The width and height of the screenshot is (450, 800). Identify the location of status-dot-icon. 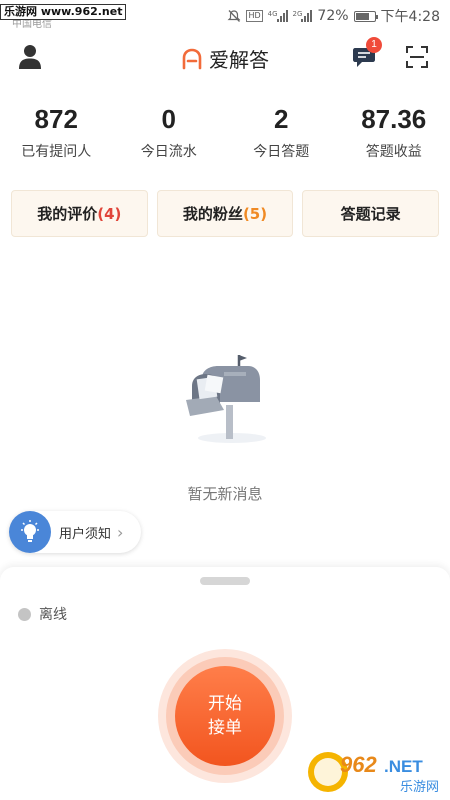
(24, 614).